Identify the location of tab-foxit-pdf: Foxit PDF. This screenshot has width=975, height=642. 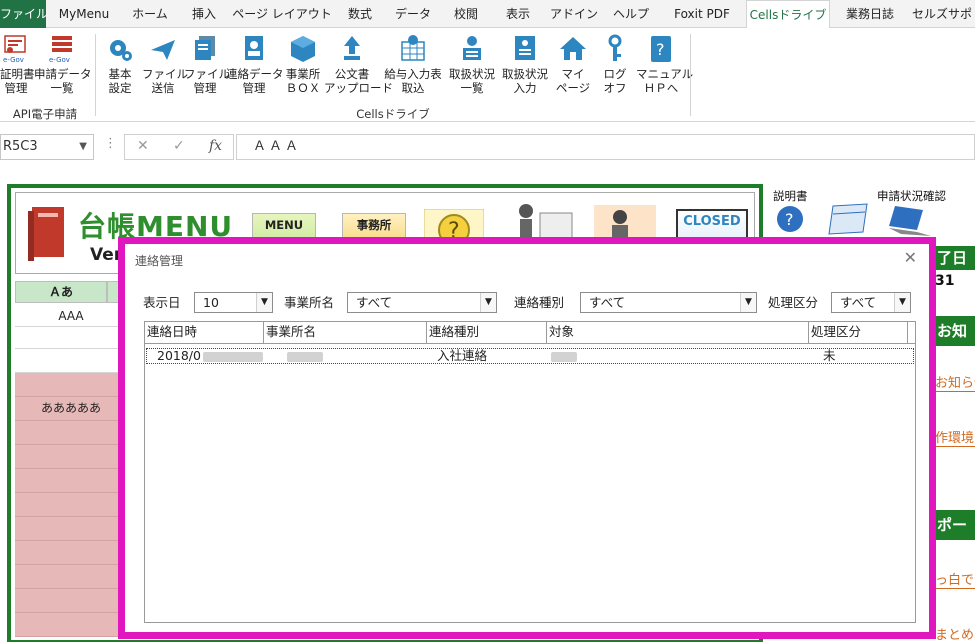
(702, 14).